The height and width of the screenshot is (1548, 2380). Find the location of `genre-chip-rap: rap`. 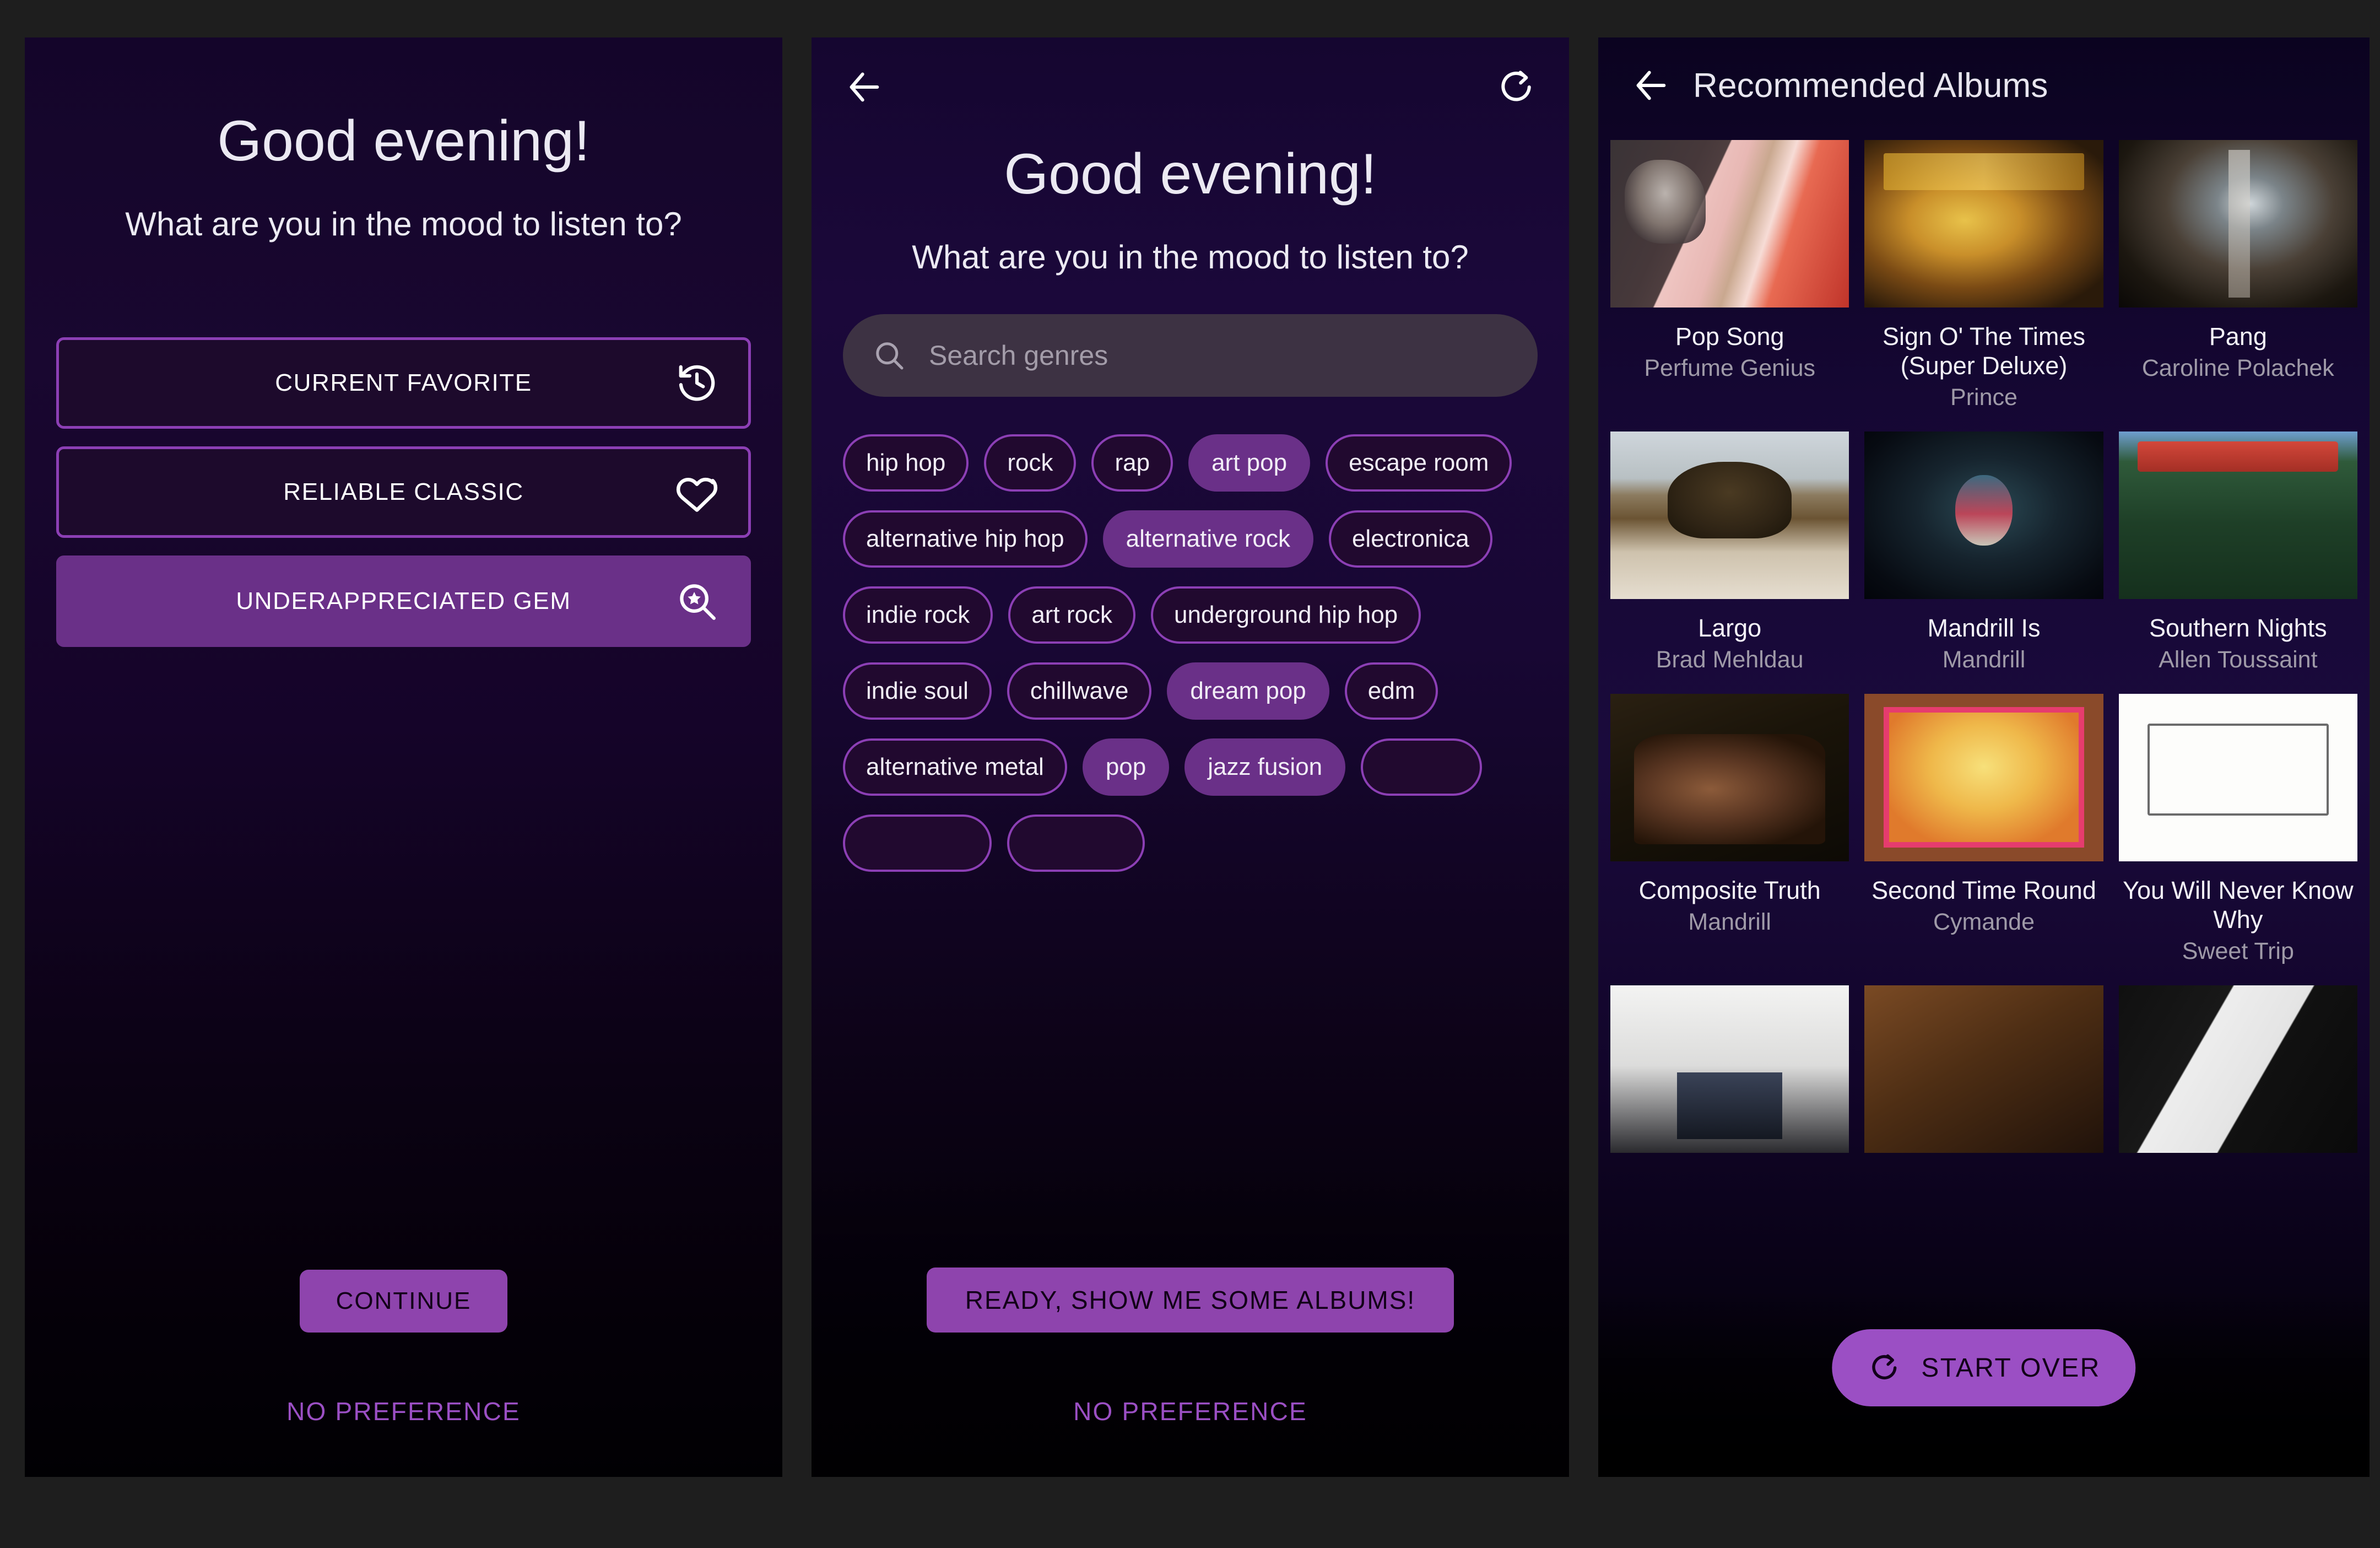

genre-chip-rap: rap is located at coordinates (1132, 463).